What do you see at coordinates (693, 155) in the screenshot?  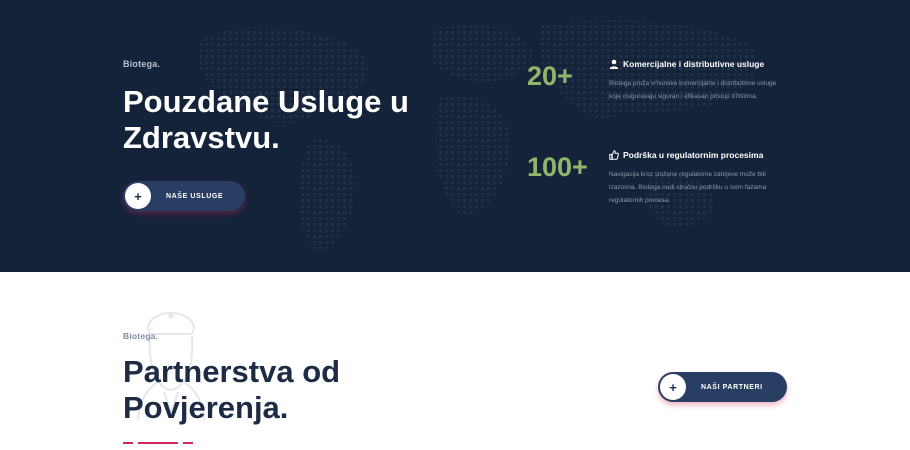 I see `feature-heading-regulatory-label: Podrška u regulatornim procesima` at bounding box center [693, 155].